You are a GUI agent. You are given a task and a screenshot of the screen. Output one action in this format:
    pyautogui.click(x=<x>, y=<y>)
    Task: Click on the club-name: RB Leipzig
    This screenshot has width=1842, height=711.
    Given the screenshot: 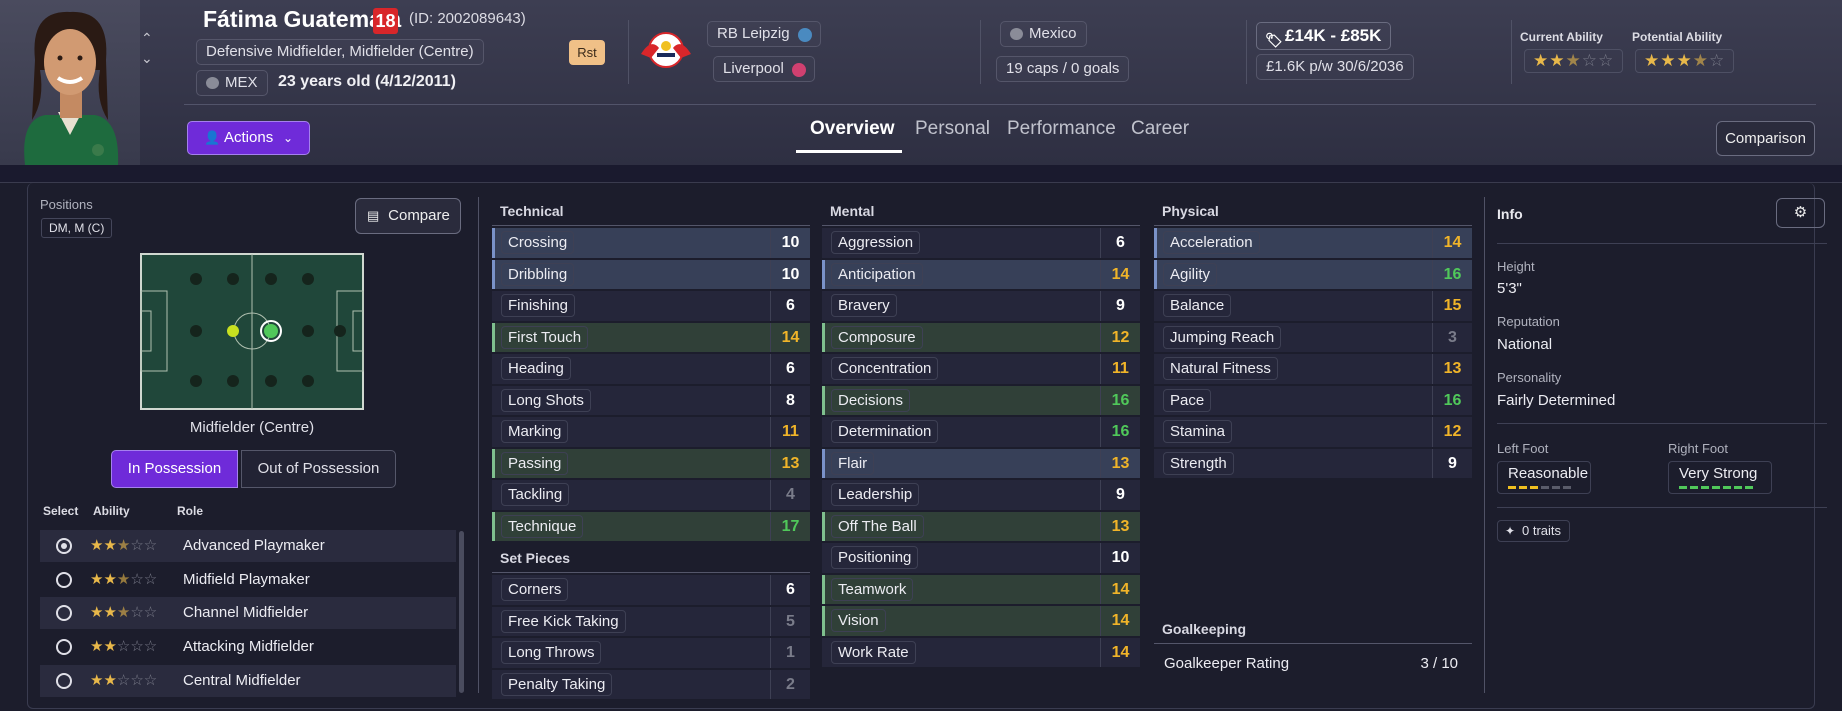 What is the action you would take?
    pyautogui.click(x=753, y=33)
    